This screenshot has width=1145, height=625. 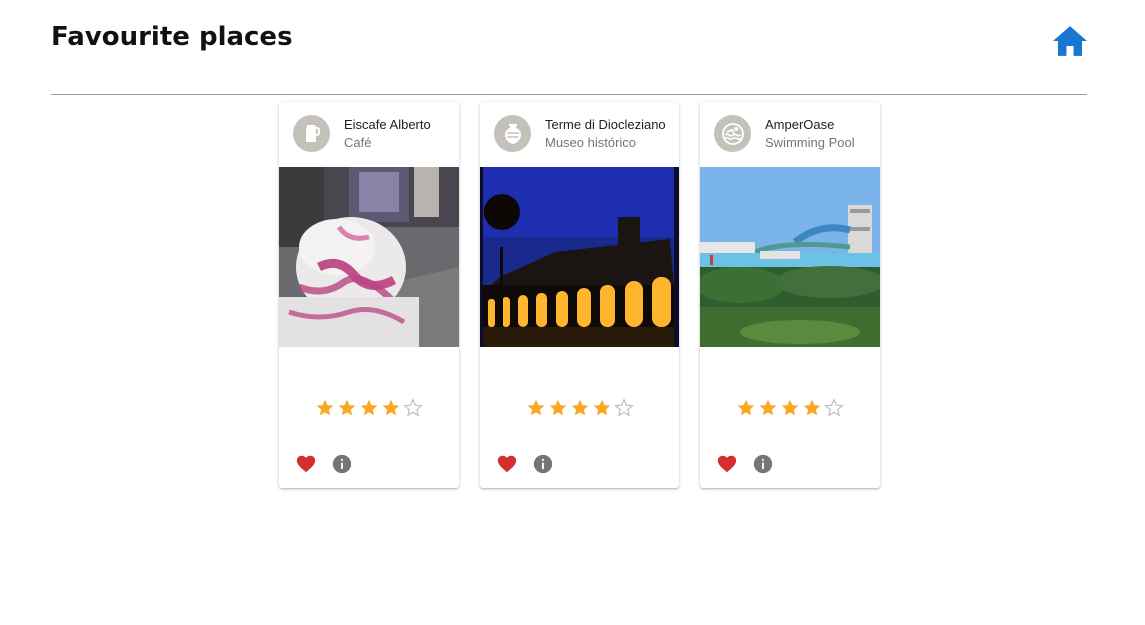 I want to click on waterpark-photo, so click(x=790, y=257).